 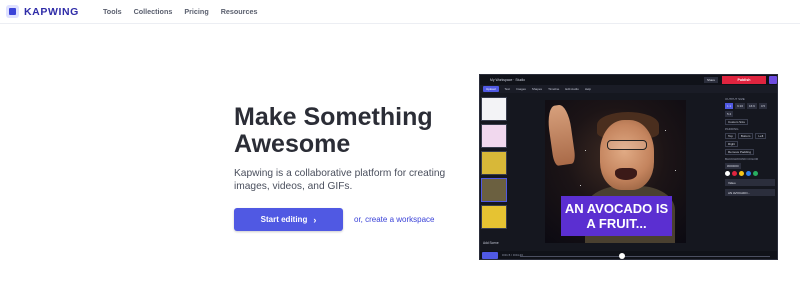 What do you see at coordinates (561, 135) in the screenshot?
I see `meme-hand` at bounding box center [561, 135].